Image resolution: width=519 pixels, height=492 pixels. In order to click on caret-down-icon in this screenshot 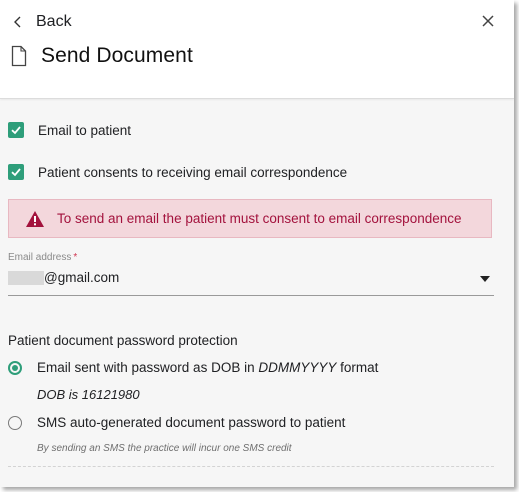, I will do `click(485, 279)`.